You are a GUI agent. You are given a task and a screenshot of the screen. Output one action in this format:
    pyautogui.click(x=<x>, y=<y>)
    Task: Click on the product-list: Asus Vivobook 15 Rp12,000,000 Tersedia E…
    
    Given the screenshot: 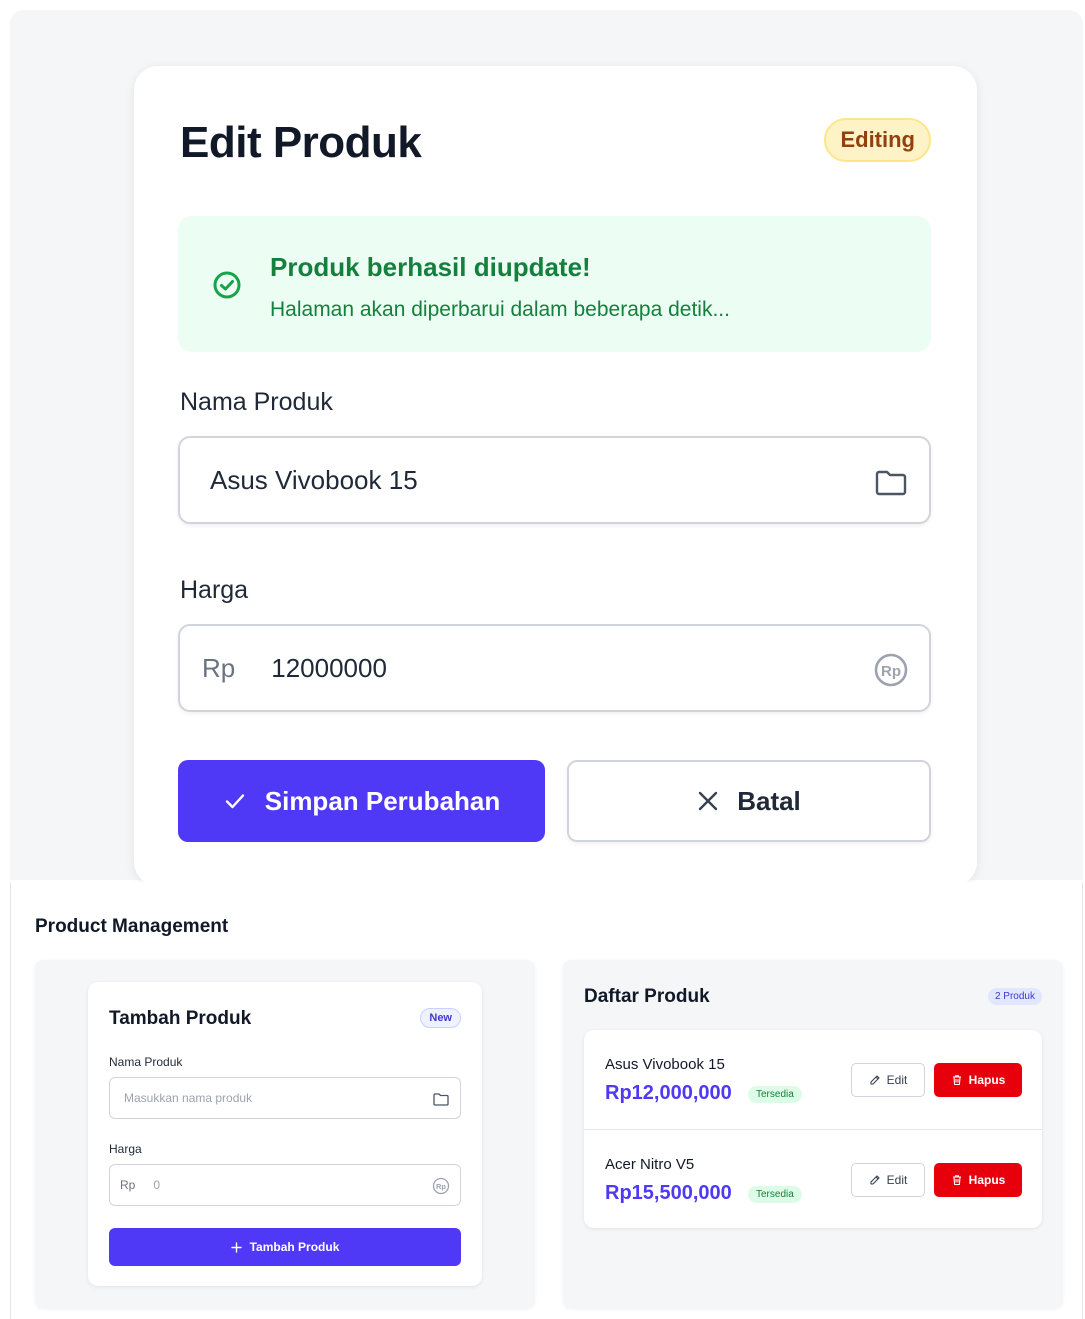 What is the action you would take?
    pyautogui.click(x=813, y=1129)
    